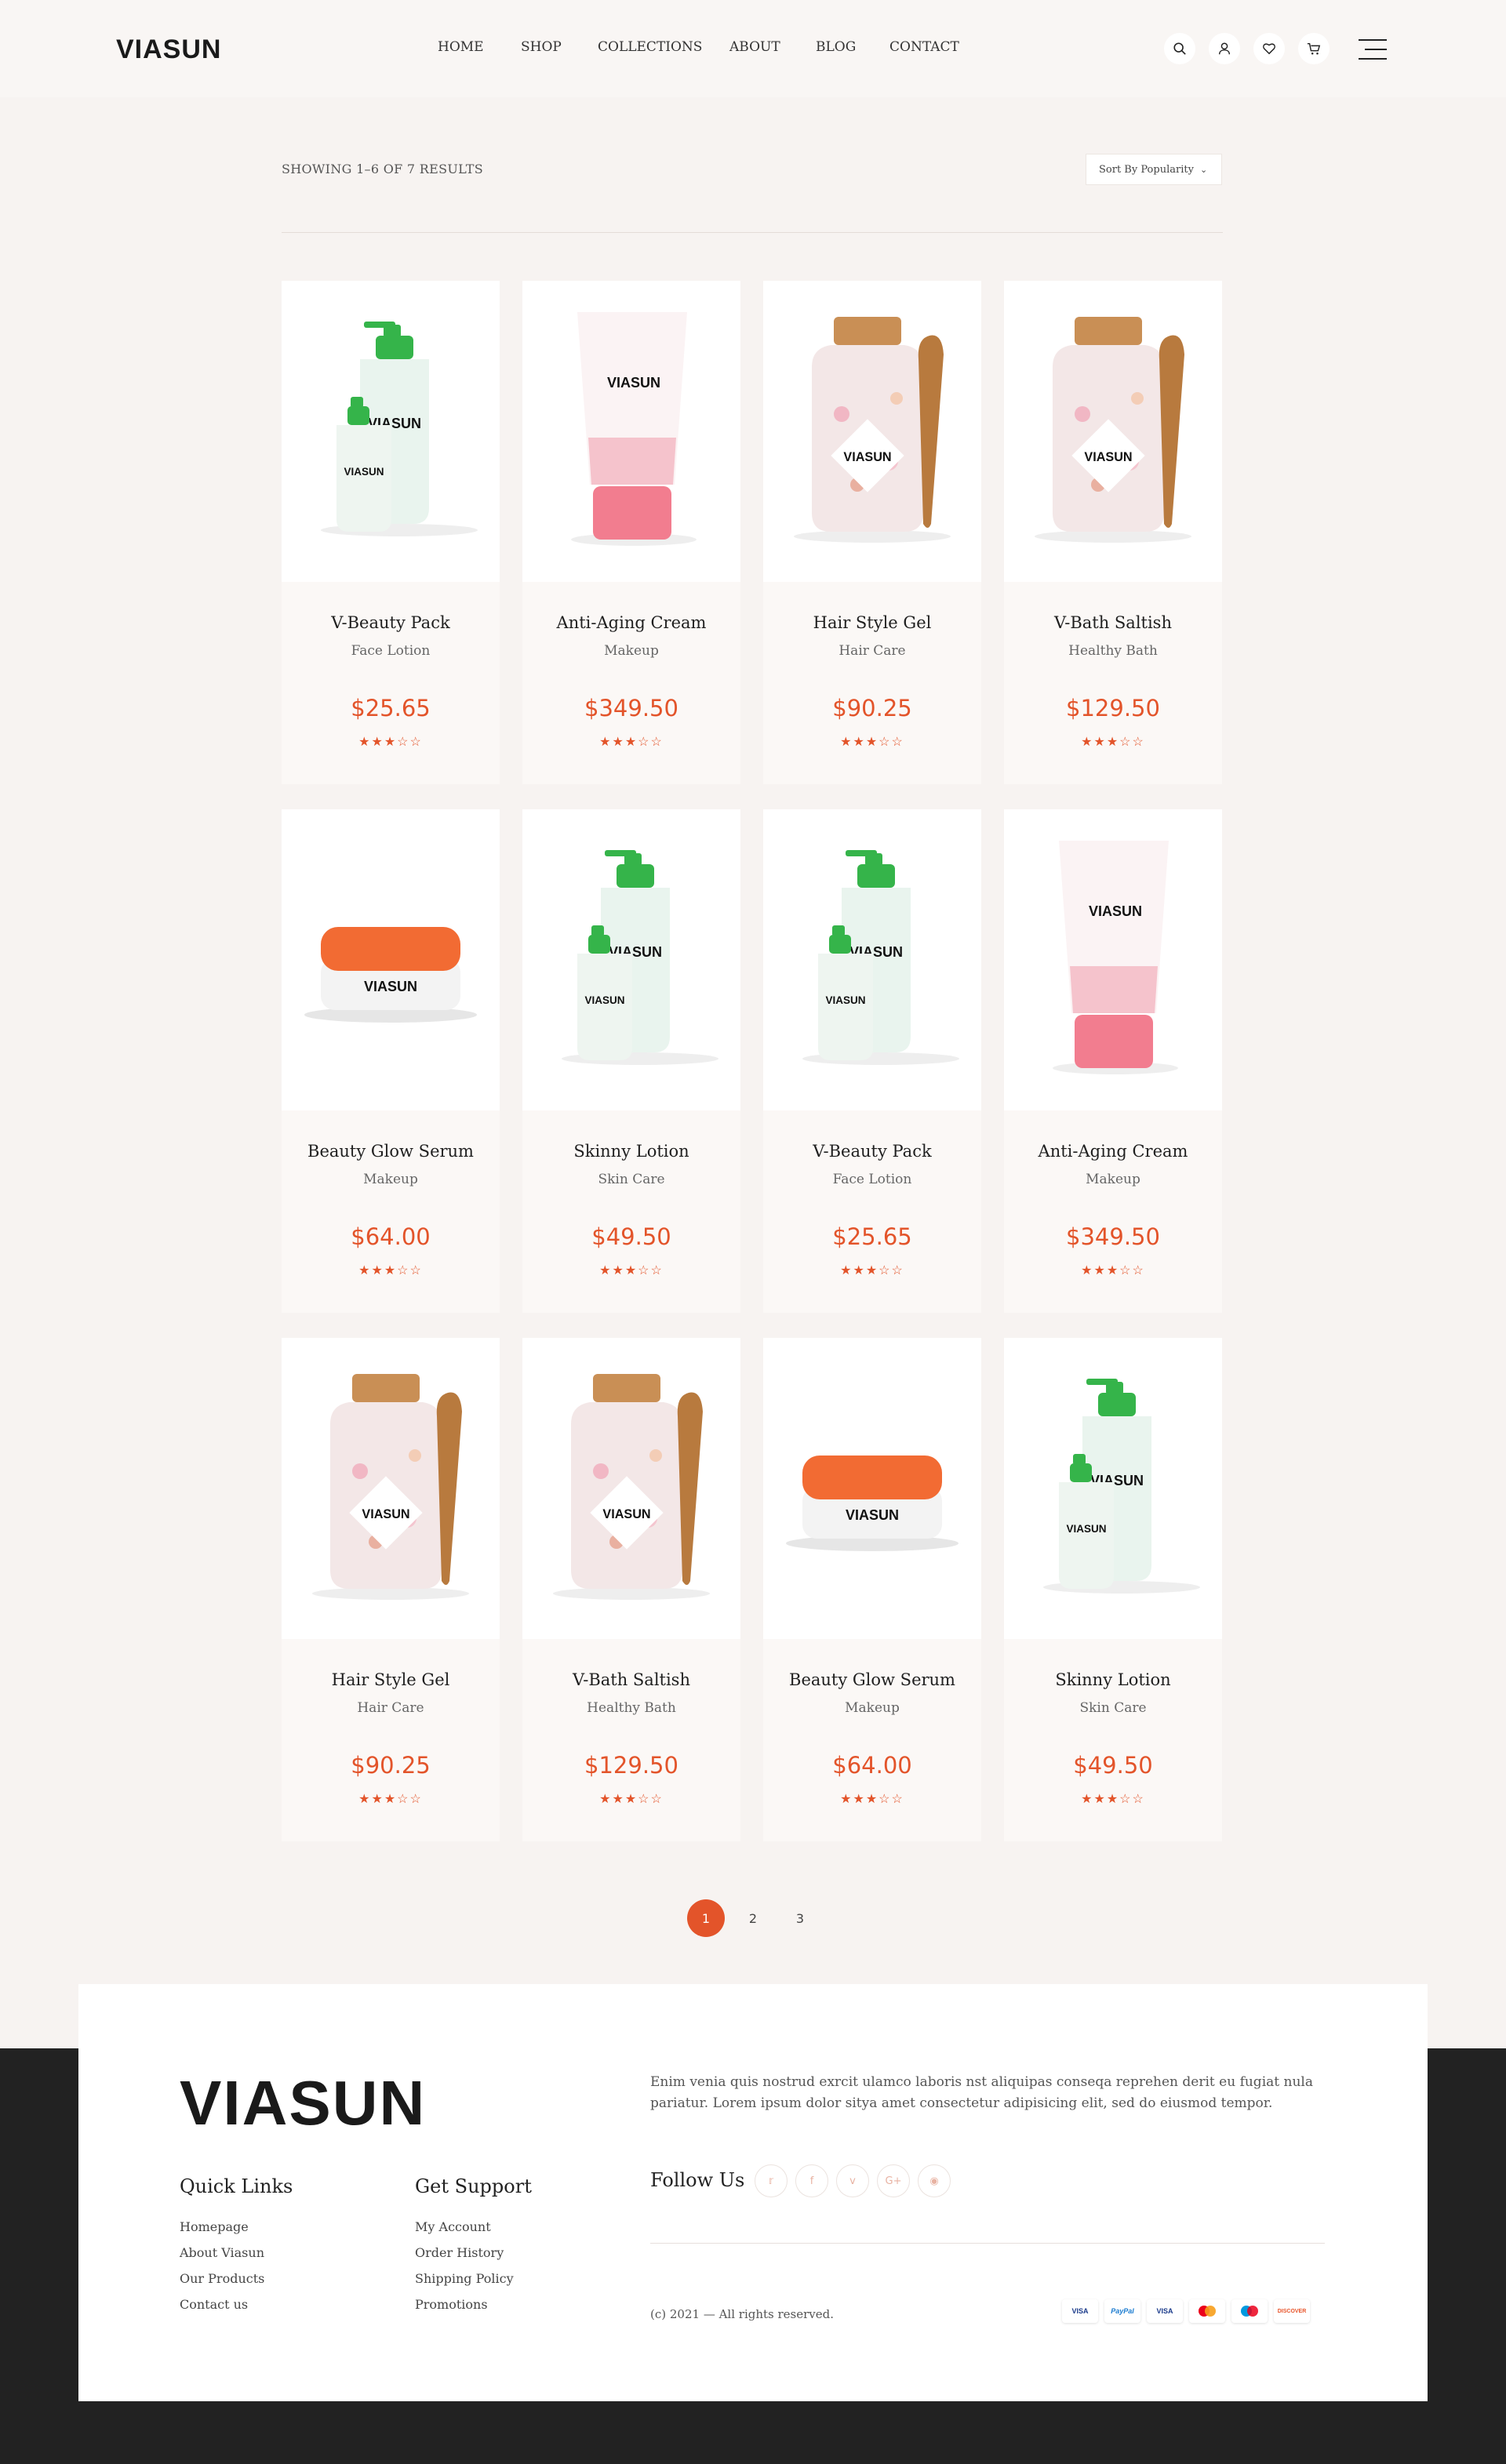 The height and width of the screenshot is (2464, 1506). What do you see at coordinates (706, 1918) in the screenshot?
I see `page-button-1: 1` at bounding box center [706, 1918].